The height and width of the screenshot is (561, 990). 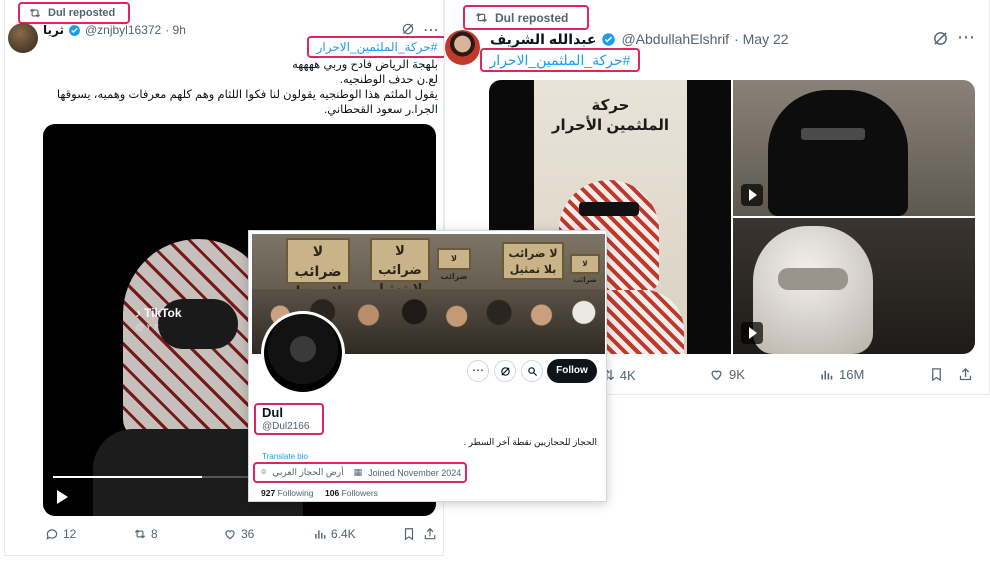 I want to click on tiktok-watermark: ♪ TikTok, so click(x=158, y=313).